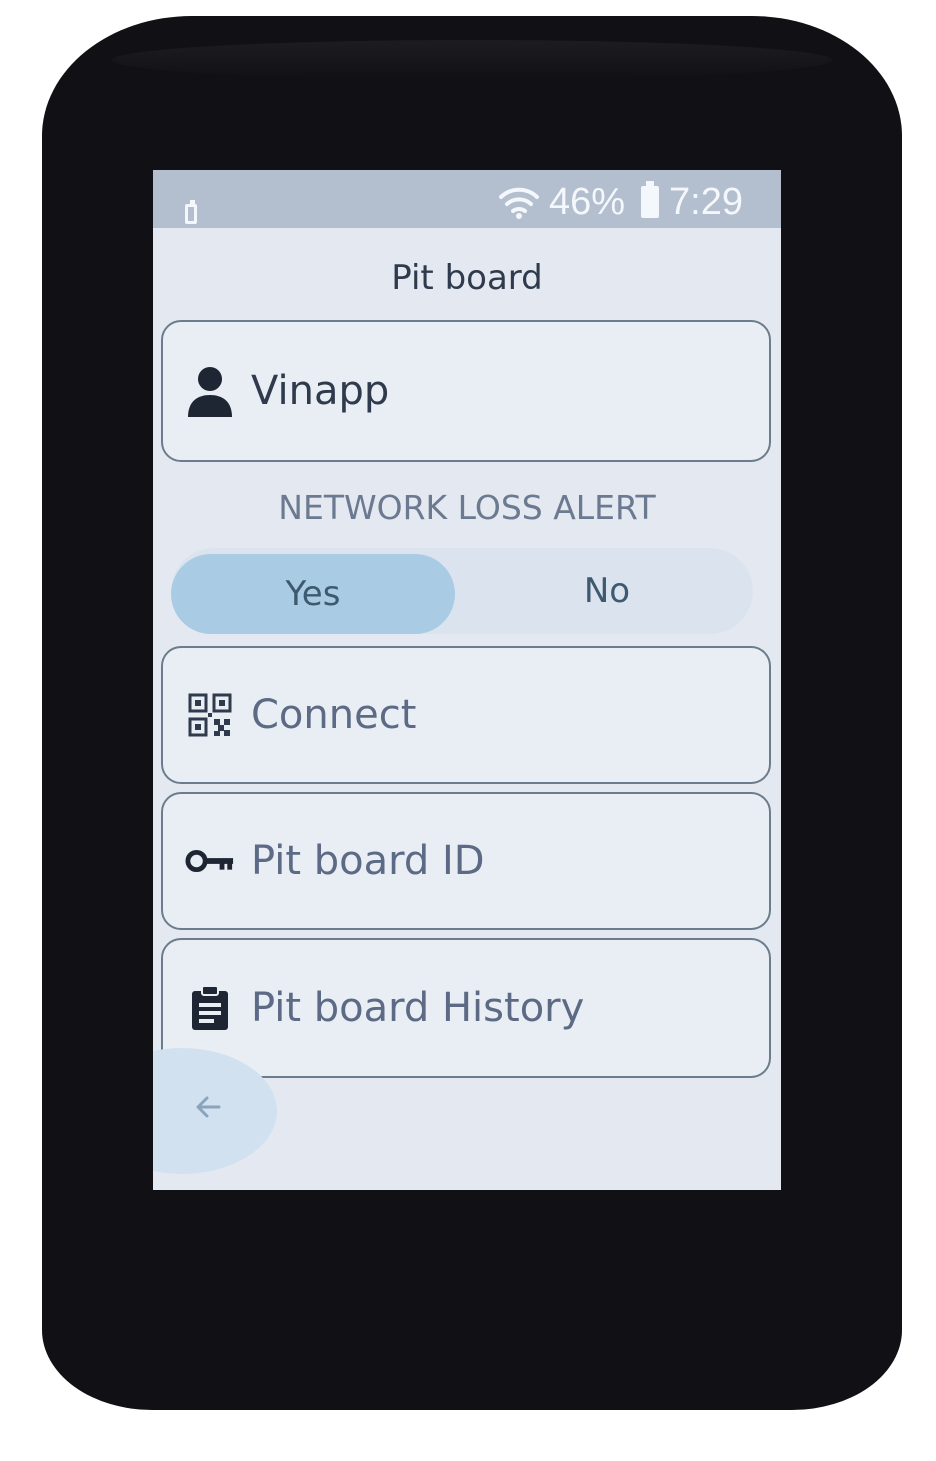 This screenshot has width=936, height=1461. What do you see at coordinates (208, 1107) in the screenshot?
I see `back-arrow-icon` at bounding box center [208, 1107].